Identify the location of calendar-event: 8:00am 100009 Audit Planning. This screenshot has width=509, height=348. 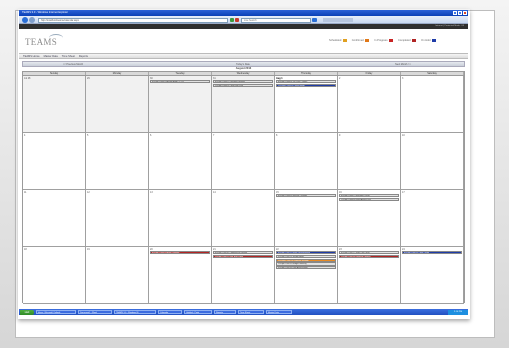
(180, 253).